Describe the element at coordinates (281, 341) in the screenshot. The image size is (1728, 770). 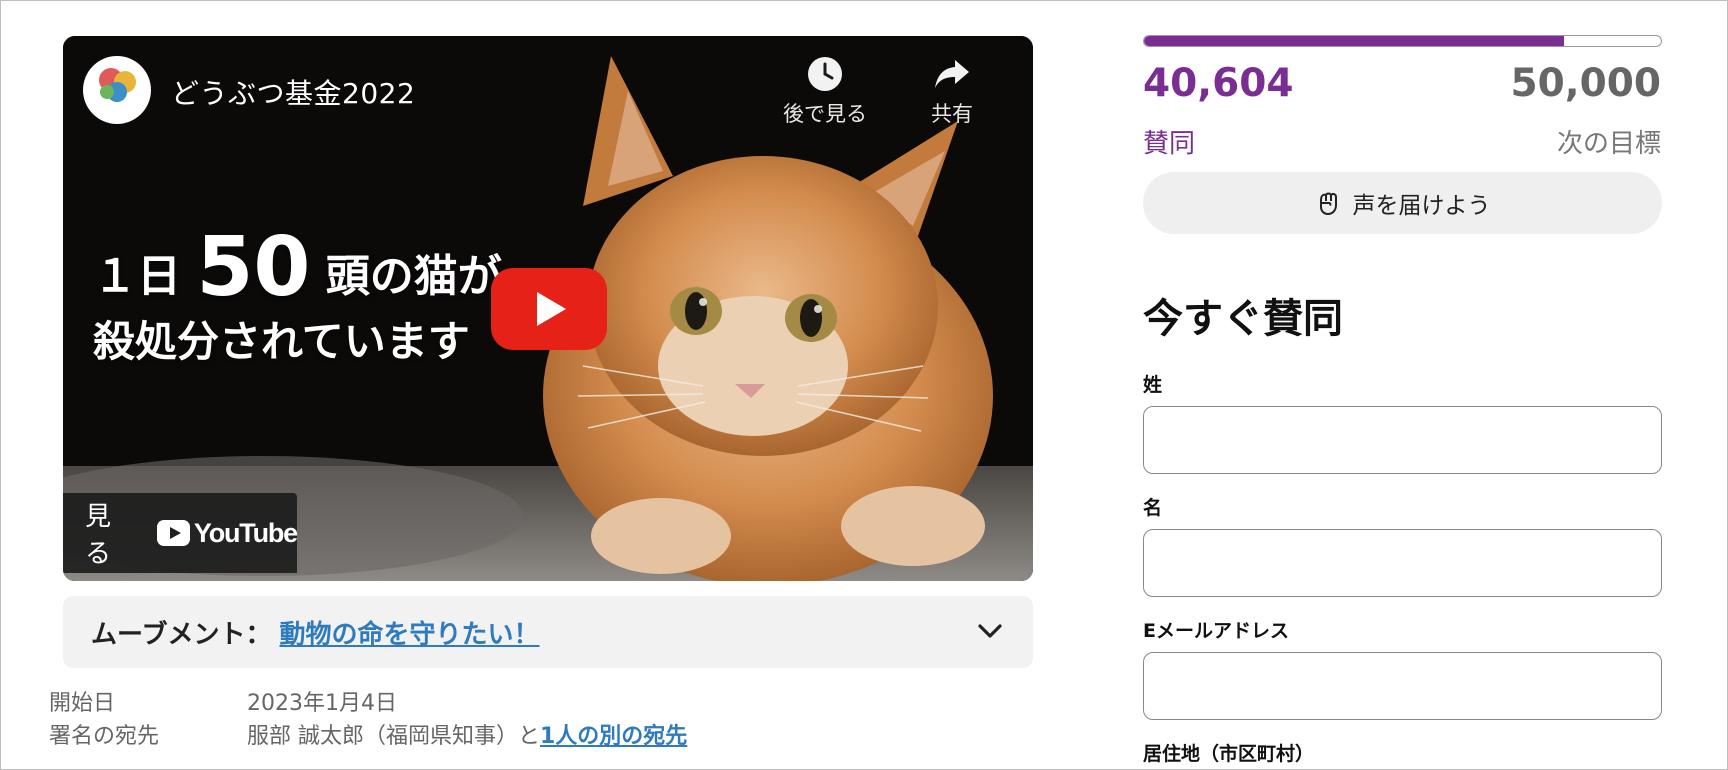
I see `overlay-line2: 殺処分されています` at that location.